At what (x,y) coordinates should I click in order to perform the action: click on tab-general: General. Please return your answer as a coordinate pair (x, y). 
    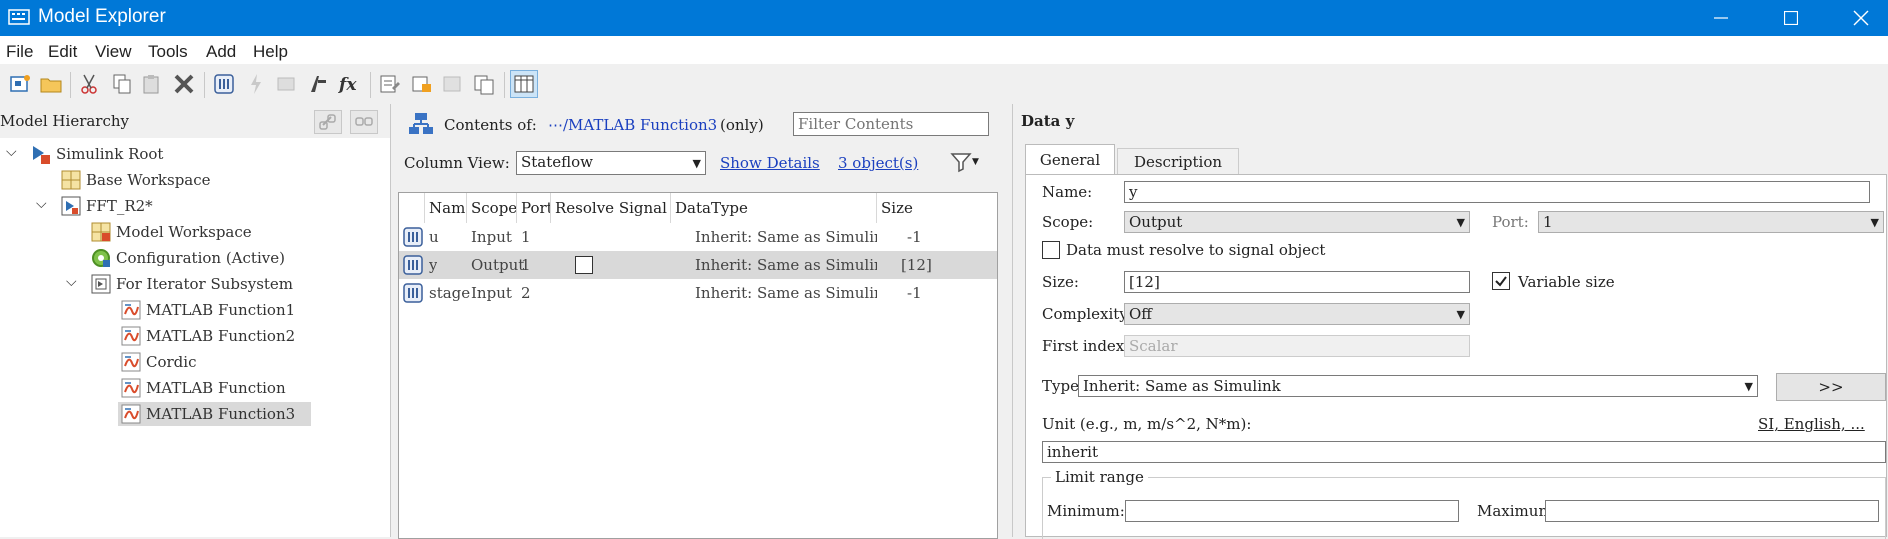
    Looking at the image, I should click on (1070, 159).